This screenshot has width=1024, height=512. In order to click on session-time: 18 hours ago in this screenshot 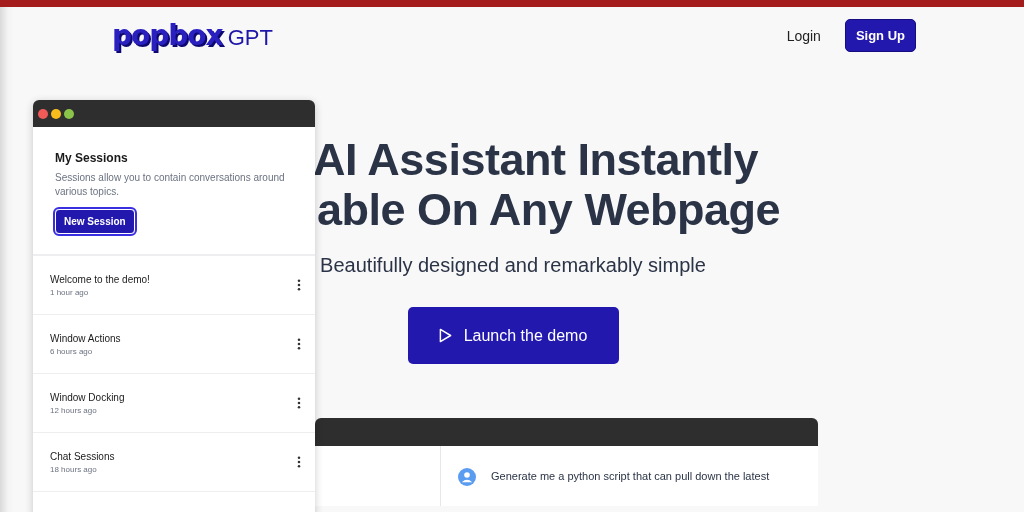, I will do `click(74, 469)`.